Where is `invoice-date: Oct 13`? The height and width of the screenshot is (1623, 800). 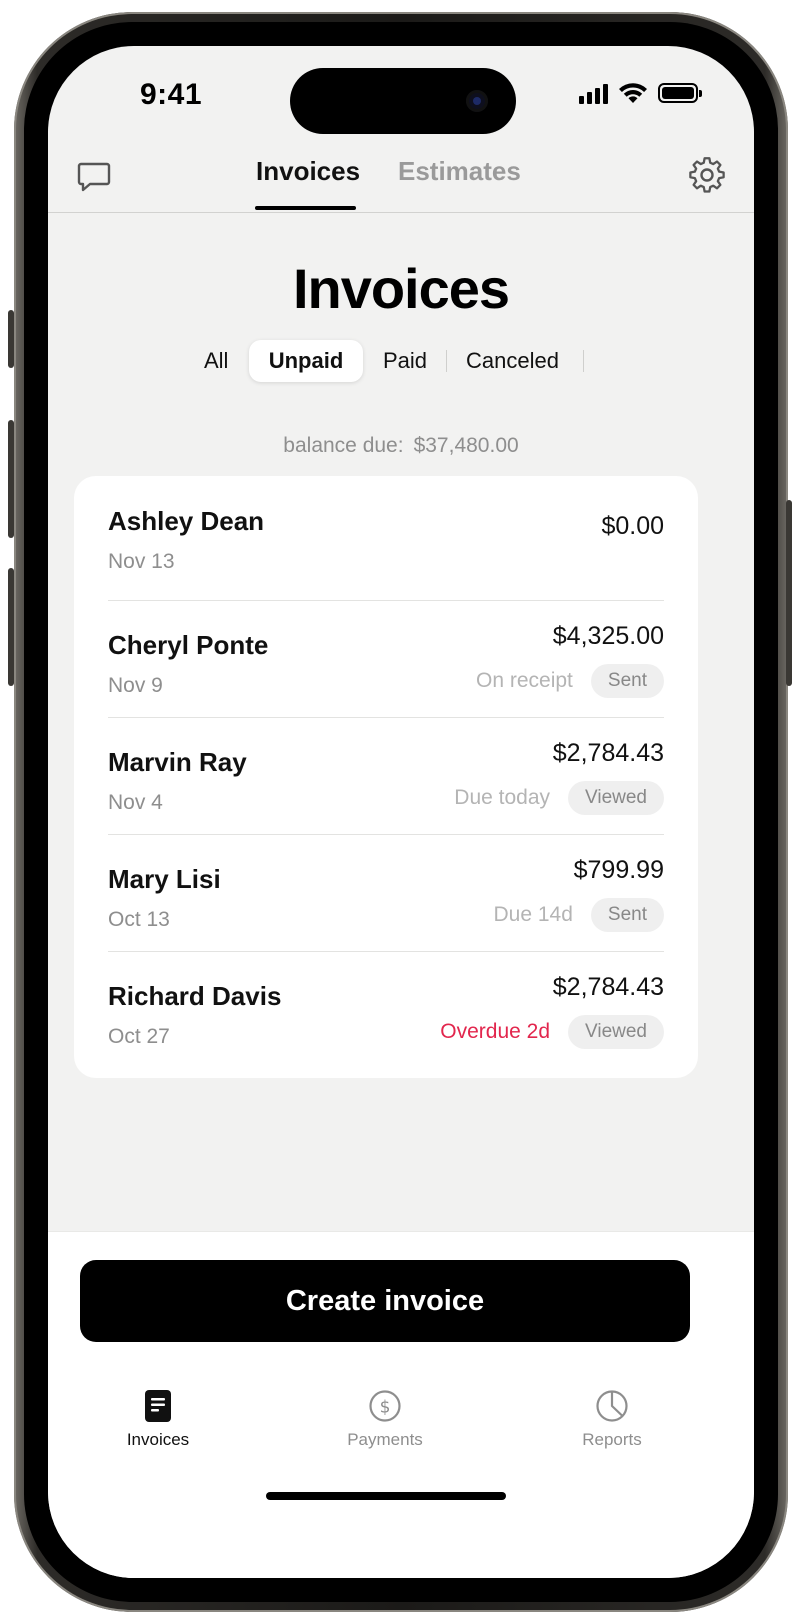 invoice-date: Oct 13 is located at coordinates (139, 919).